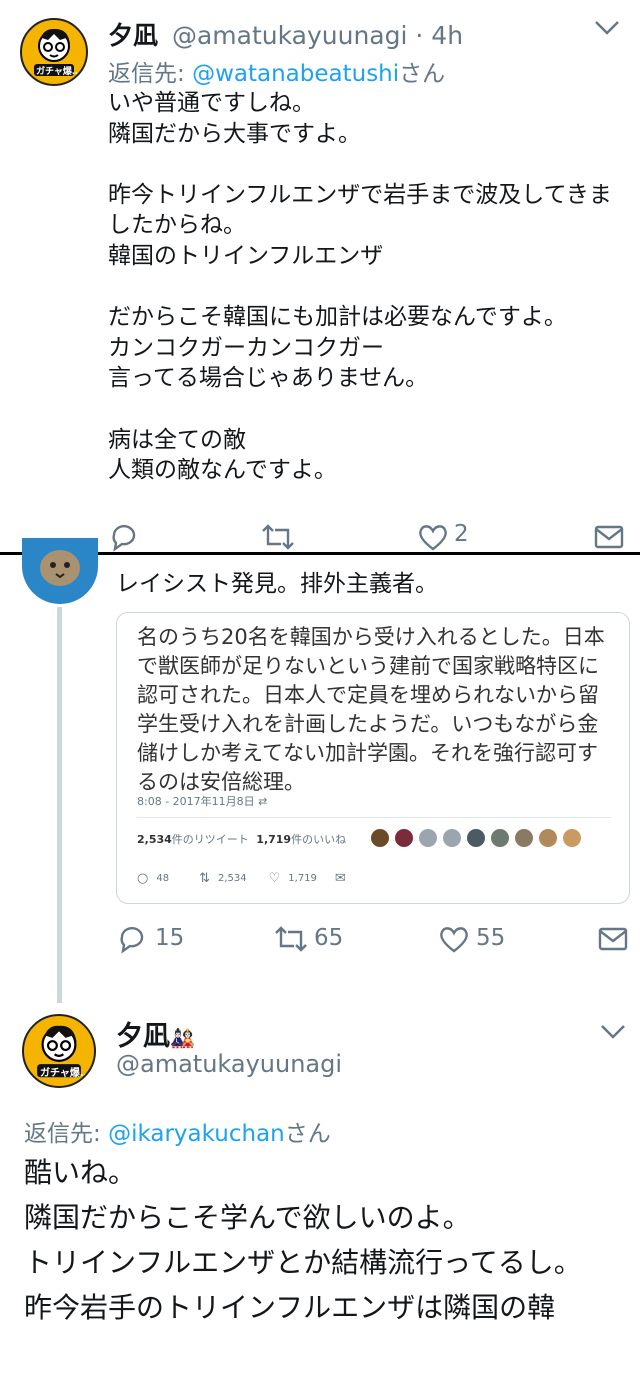 This screenshot has height=1374, width=640. I want to click on quoted-actions: ○ 48 ⇅ 2,534 ♡ 1,719 ✉, so click(241, 878).